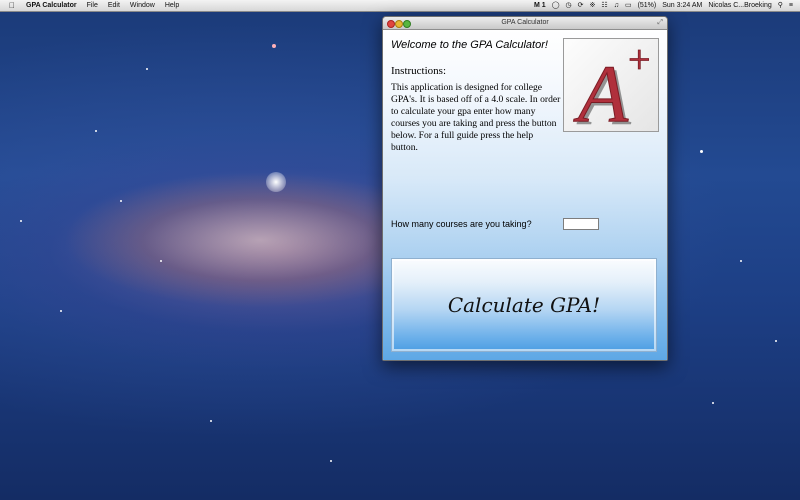 The image size is (800, 500). Describe the element at coordinates (114, 5) in the screenshot. I see `menu-edit: Edit` at that location.